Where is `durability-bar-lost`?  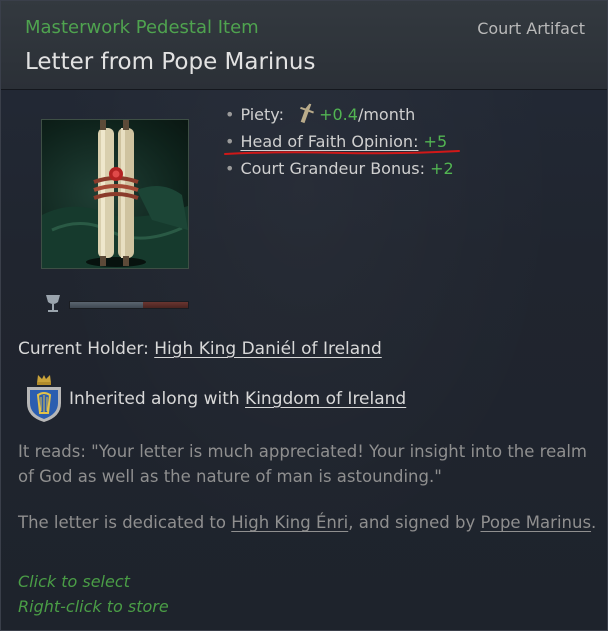
durability-bar-lost is located at coordinates (165, 305).